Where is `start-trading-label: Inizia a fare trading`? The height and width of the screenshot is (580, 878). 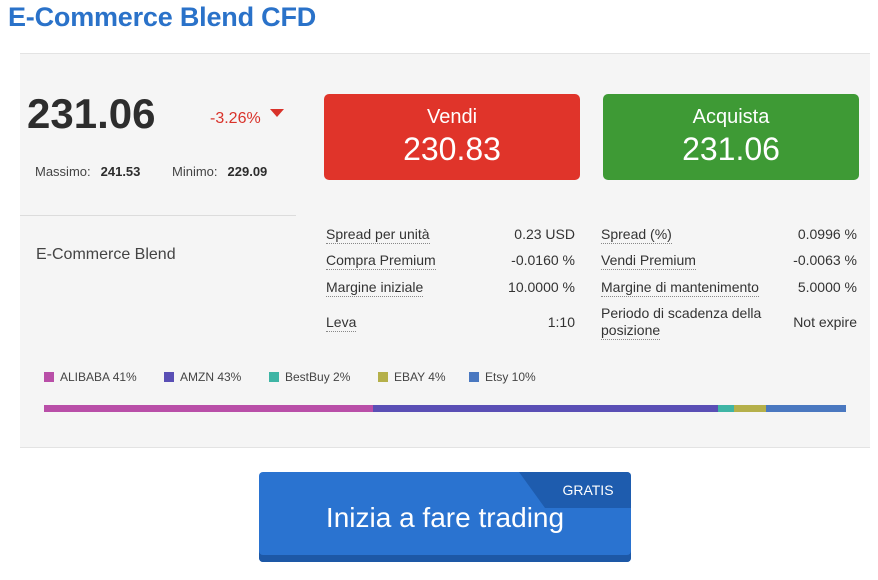
start-trading-label: Inizia a fare trading is located at coordinates (445, 517).